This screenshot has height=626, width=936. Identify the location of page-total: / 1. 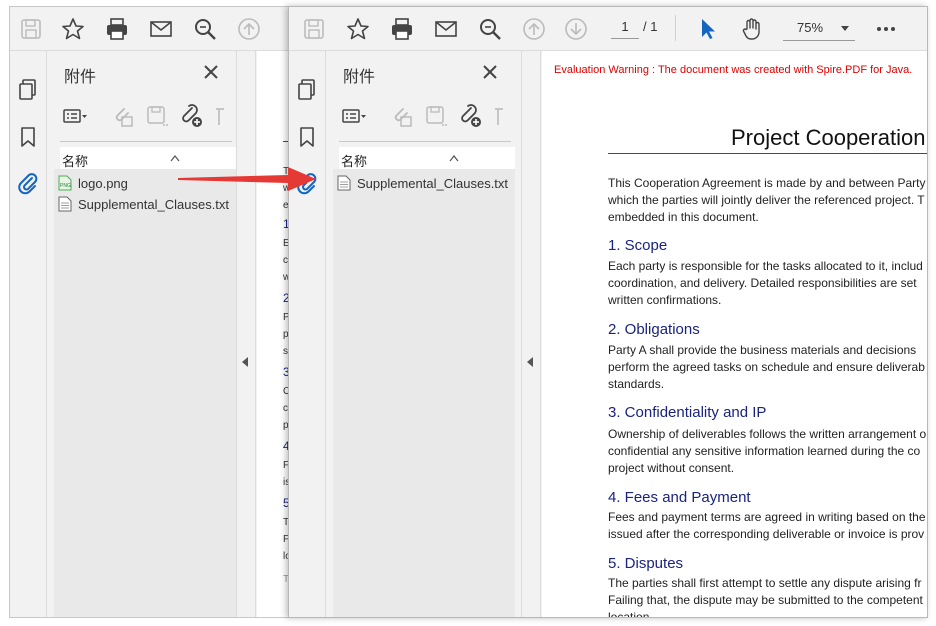
(650, 26).